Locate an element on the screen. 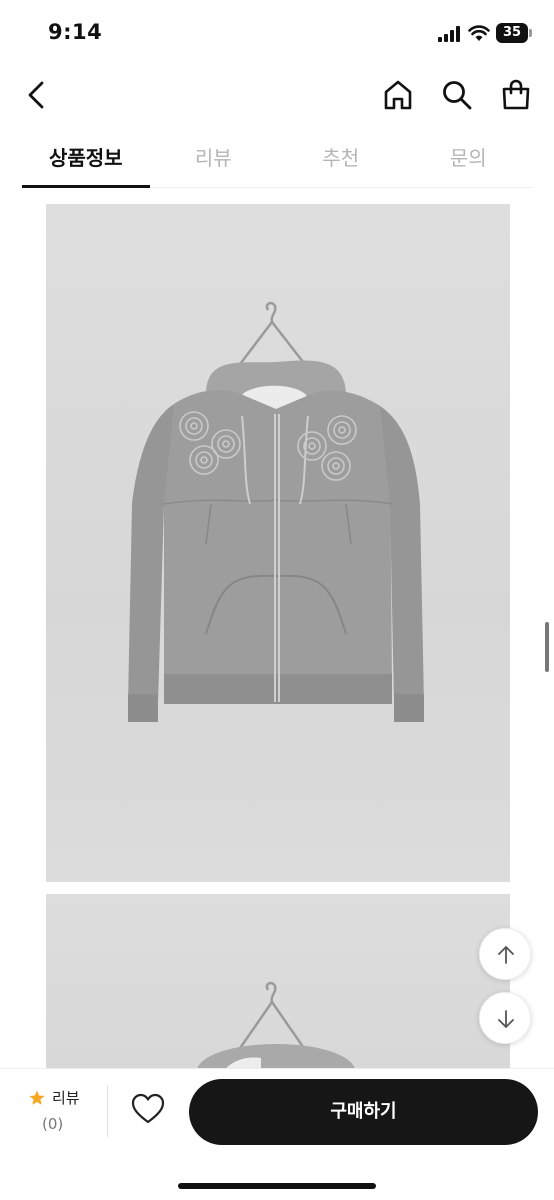 The image size is (554, 1200). signal-icon is located at coordinates (449, 34).